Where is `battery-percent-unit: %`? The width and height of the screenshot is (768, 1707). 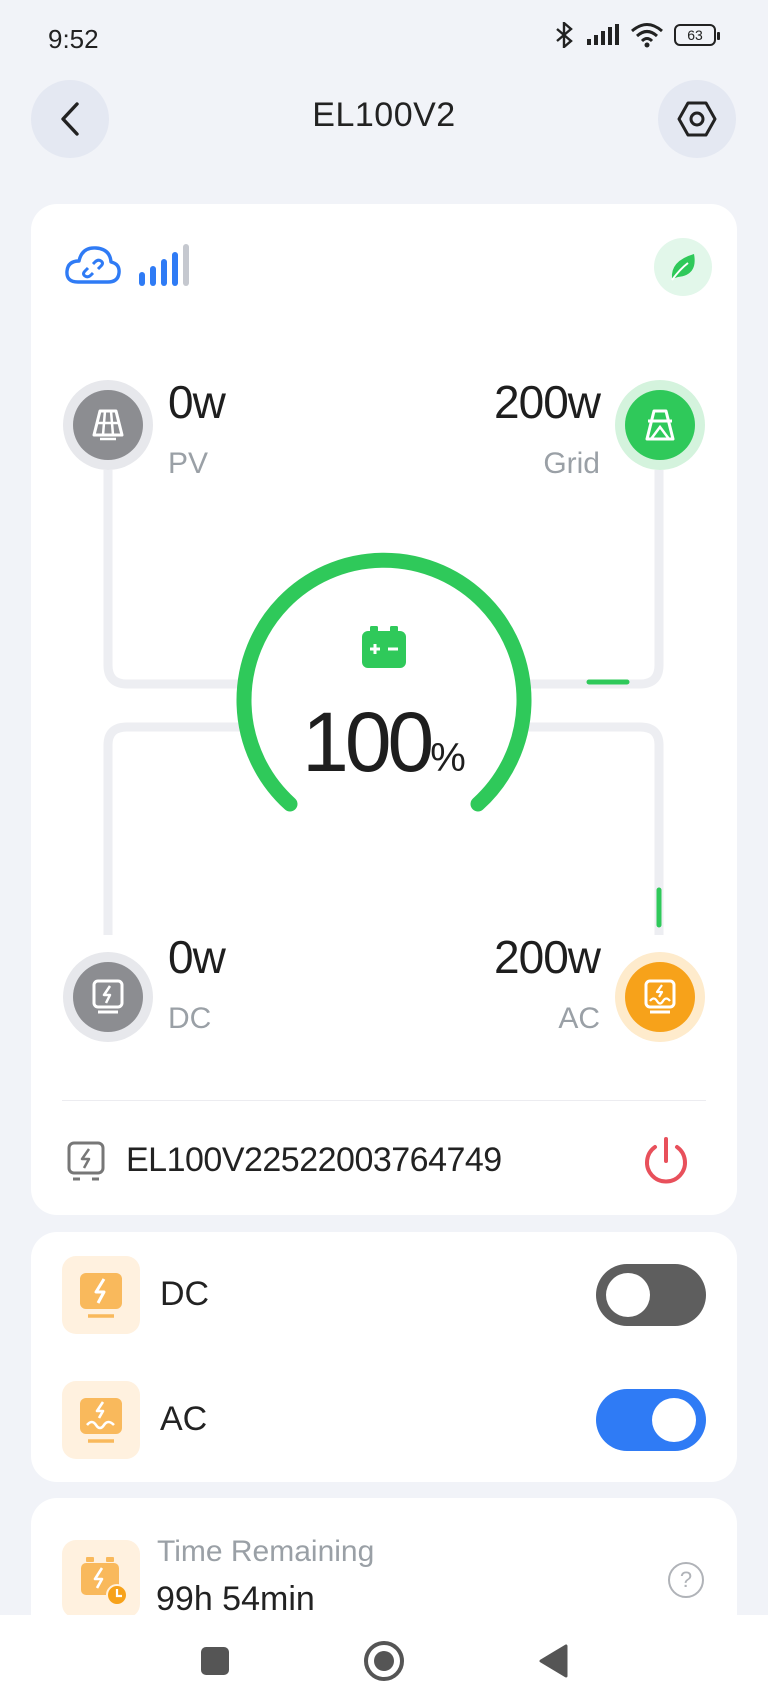
battery-percent-unit: % is located at coordinates (448, 758).